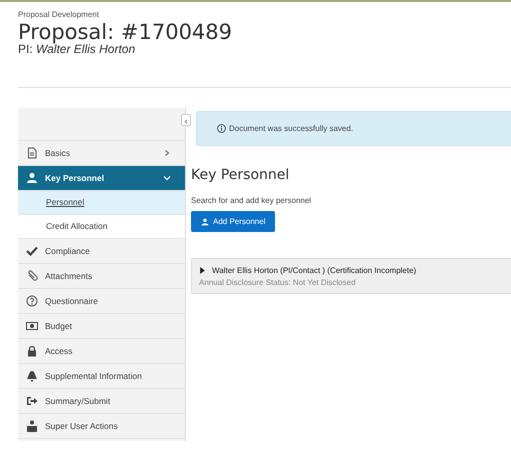 The width and height of the screenshot is (511, 455). What do you see at coordinates (240, 175) in the screenshot?
I see `section-heading: Key Personnel` at bounding box center [240, 175].